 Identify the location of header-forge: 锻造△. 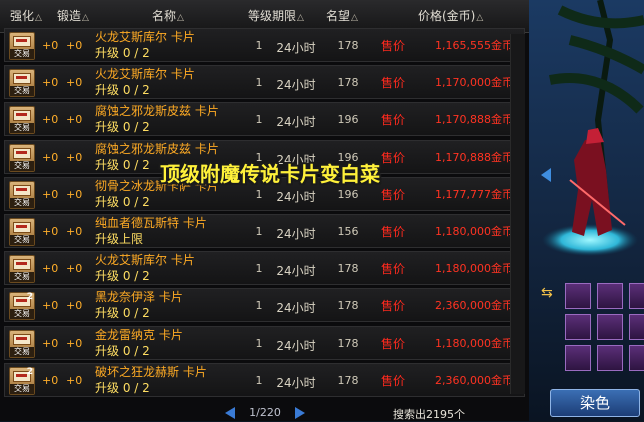
(73, 17).